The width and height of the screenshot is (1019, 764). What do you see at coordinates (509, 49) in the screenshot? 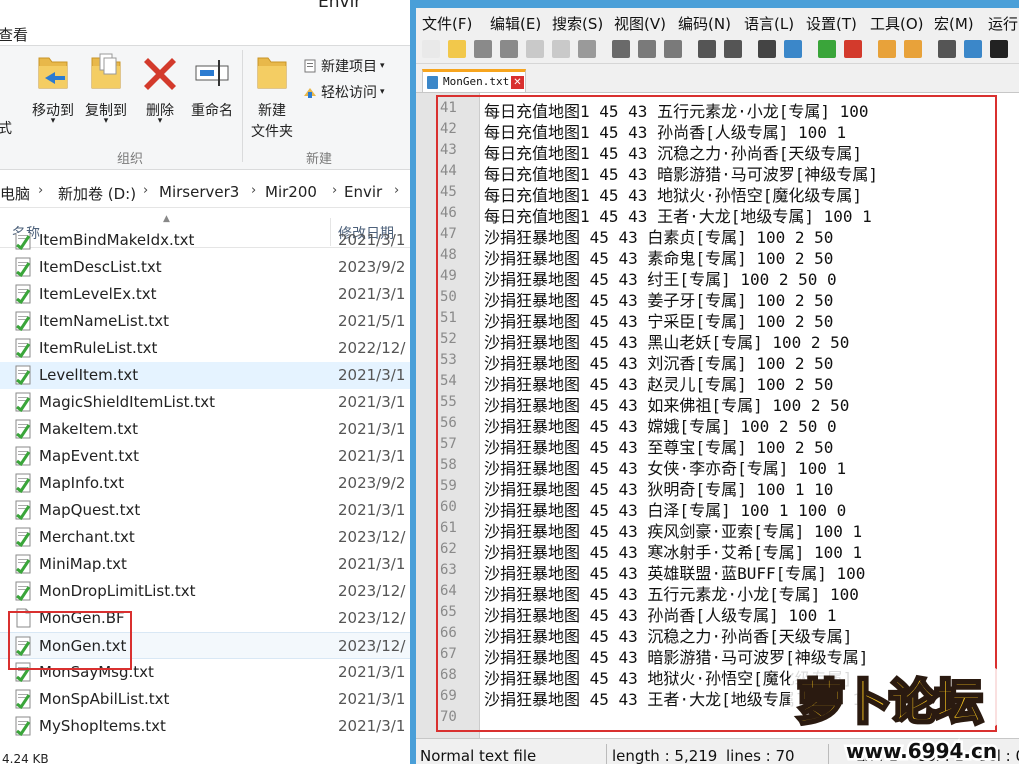
I see `save-all-icon` at bounding box center [509, 49].